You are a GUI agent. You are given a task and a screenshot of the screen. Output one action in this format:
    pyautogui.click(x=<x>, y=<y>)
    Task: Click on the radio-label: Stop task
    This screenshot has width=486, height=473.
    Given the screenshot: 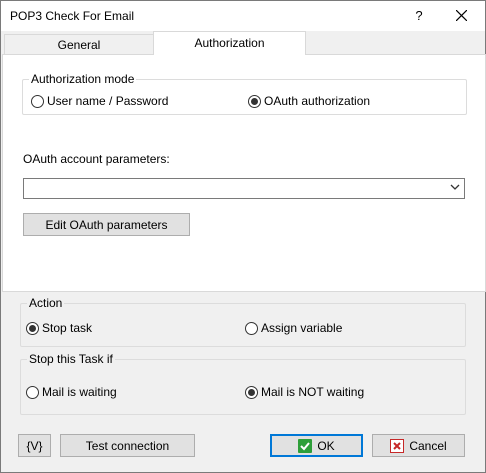 What is the action you would take?
    pyautogui.click(x=67, y=328)
    